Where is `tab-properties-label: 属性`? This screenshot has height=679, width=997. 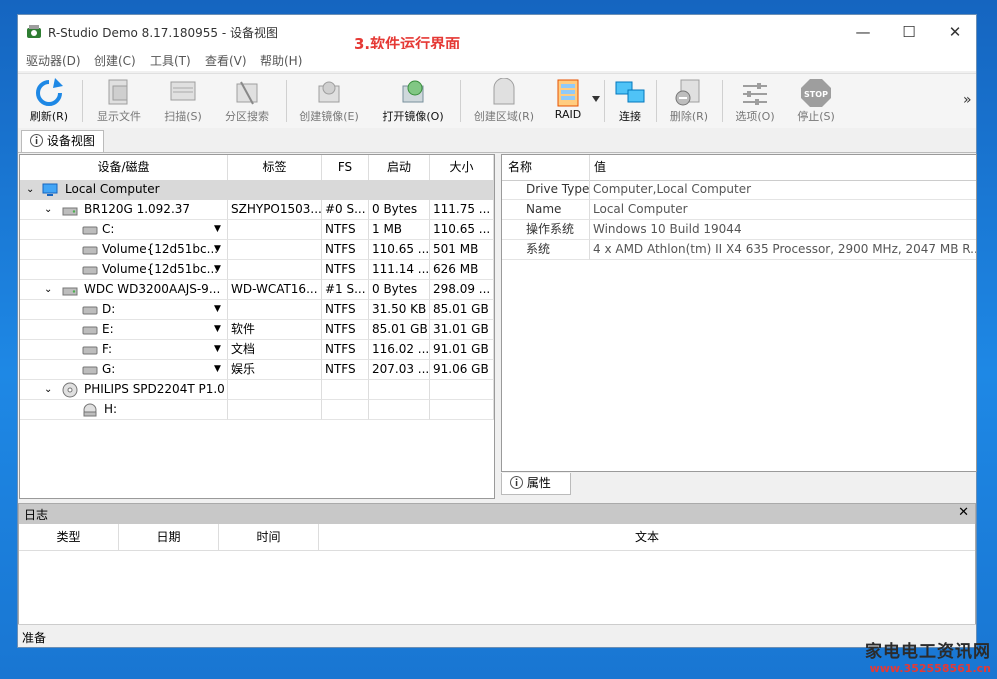
tab-properties-label: 属性 is located at coordinates (538, 483).